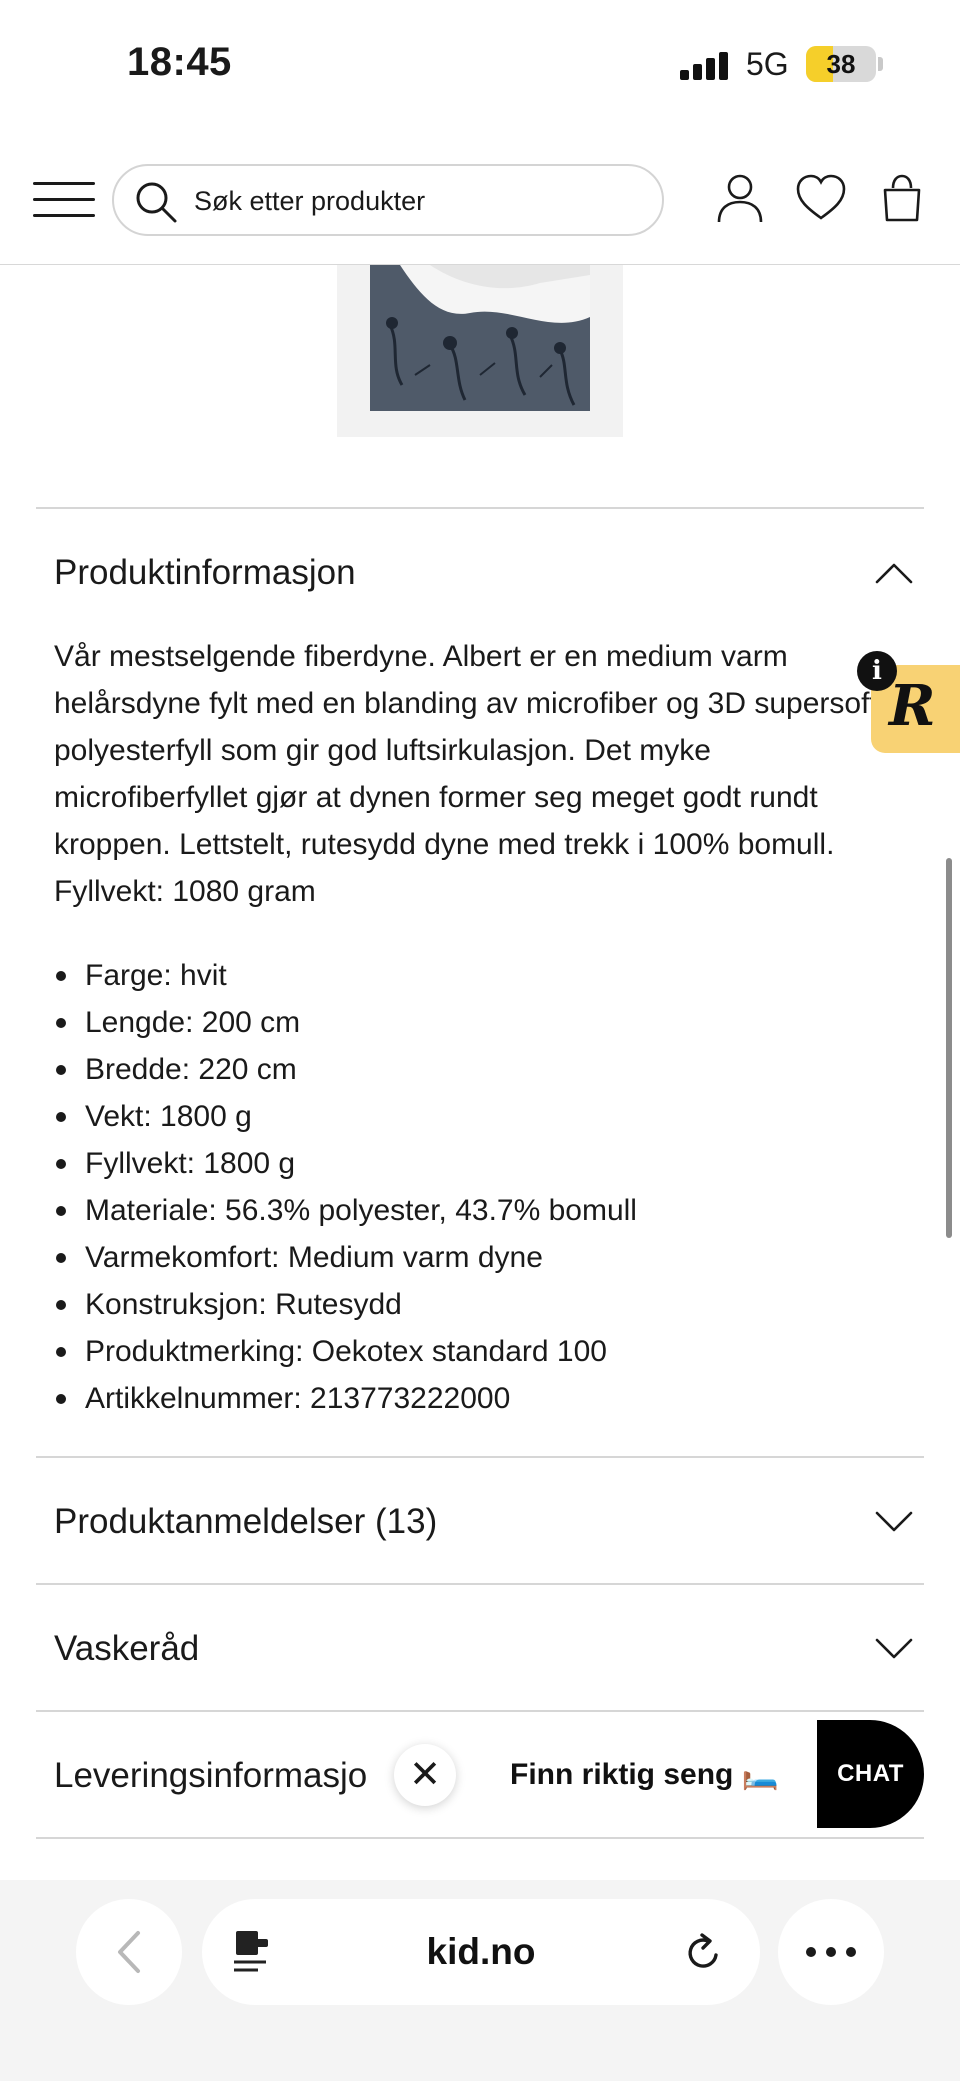 This screenshot has height=2081, width=960. Describe the element at coordinates (474, 1351) in the screenshot. I see `spec-item: Produktmerking: Oekotex standard 100` at that location.